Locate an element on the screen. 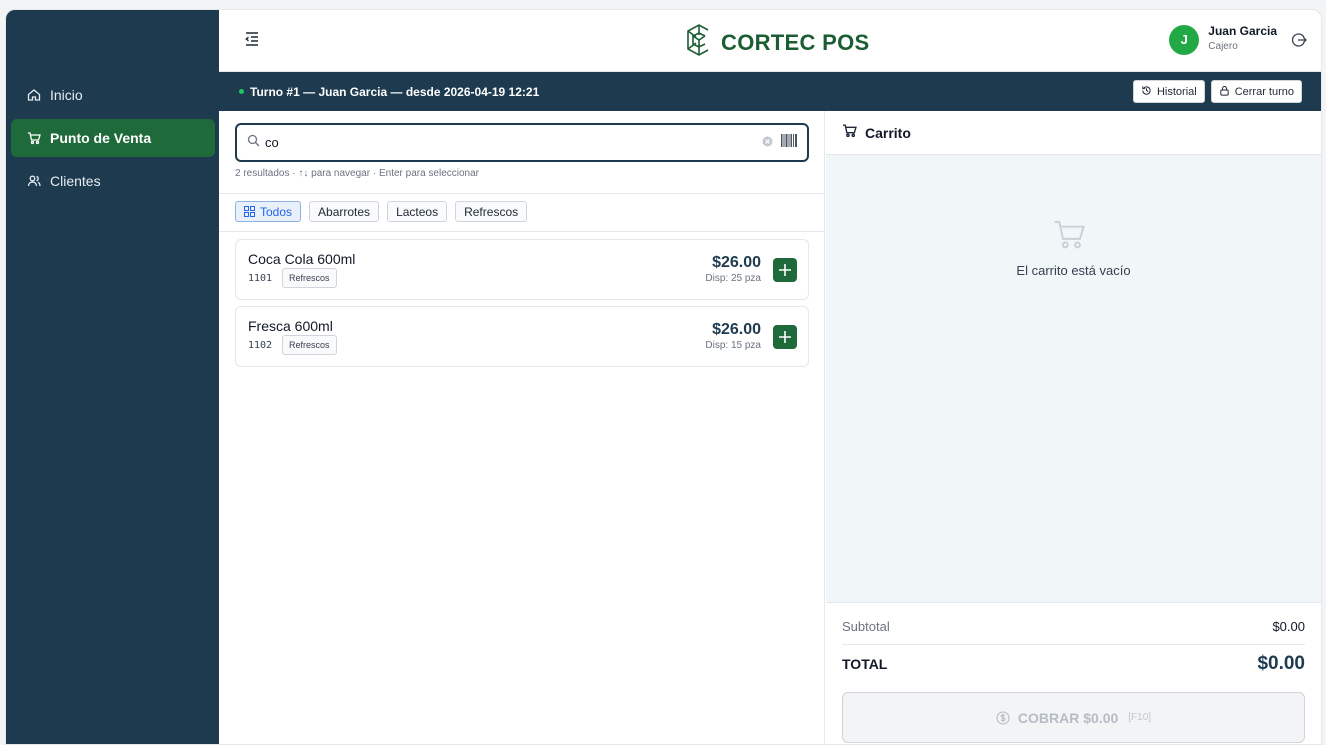 This screenshot has height=745, width=1326. user-menu: J Juan Garcia Cajero is located at coordinates (1238, 39).